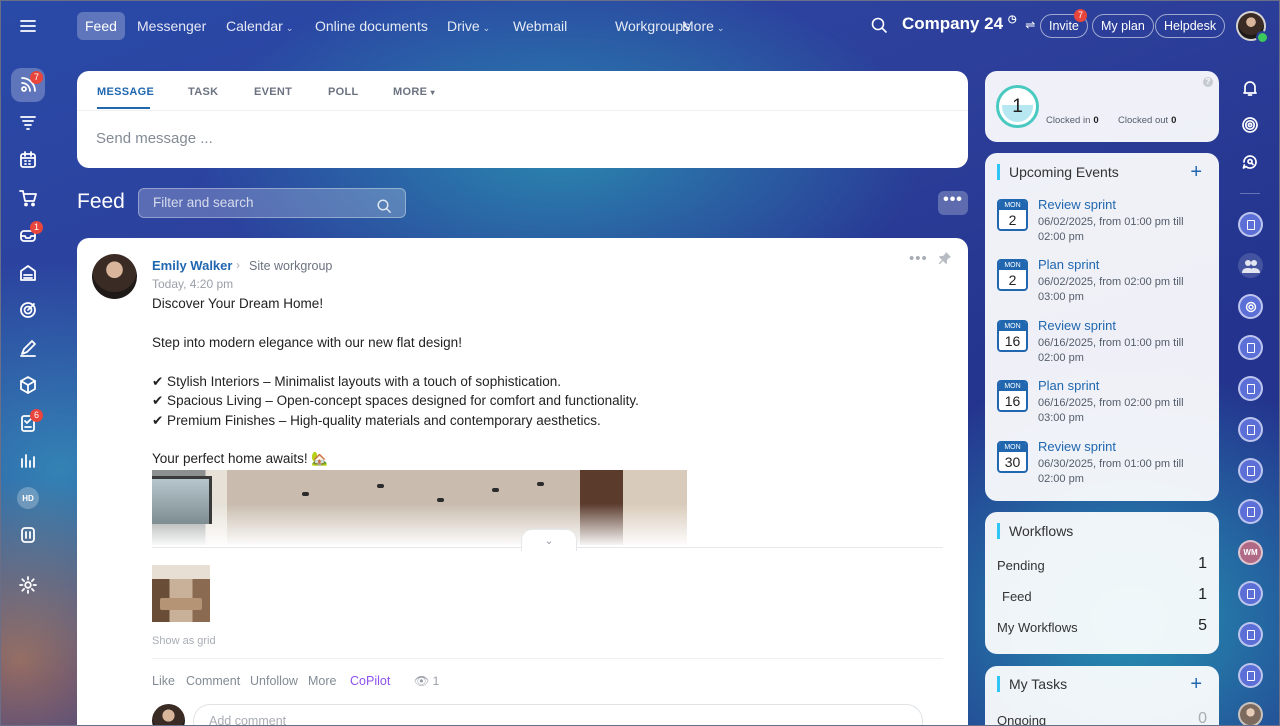 Image resolution: width=1280 pixels, height=726 pixels. What do you see at coordinates (540, 26) in the screenshot?
I see `nav-webmail: Webmail` at bounding box center [540, 26].